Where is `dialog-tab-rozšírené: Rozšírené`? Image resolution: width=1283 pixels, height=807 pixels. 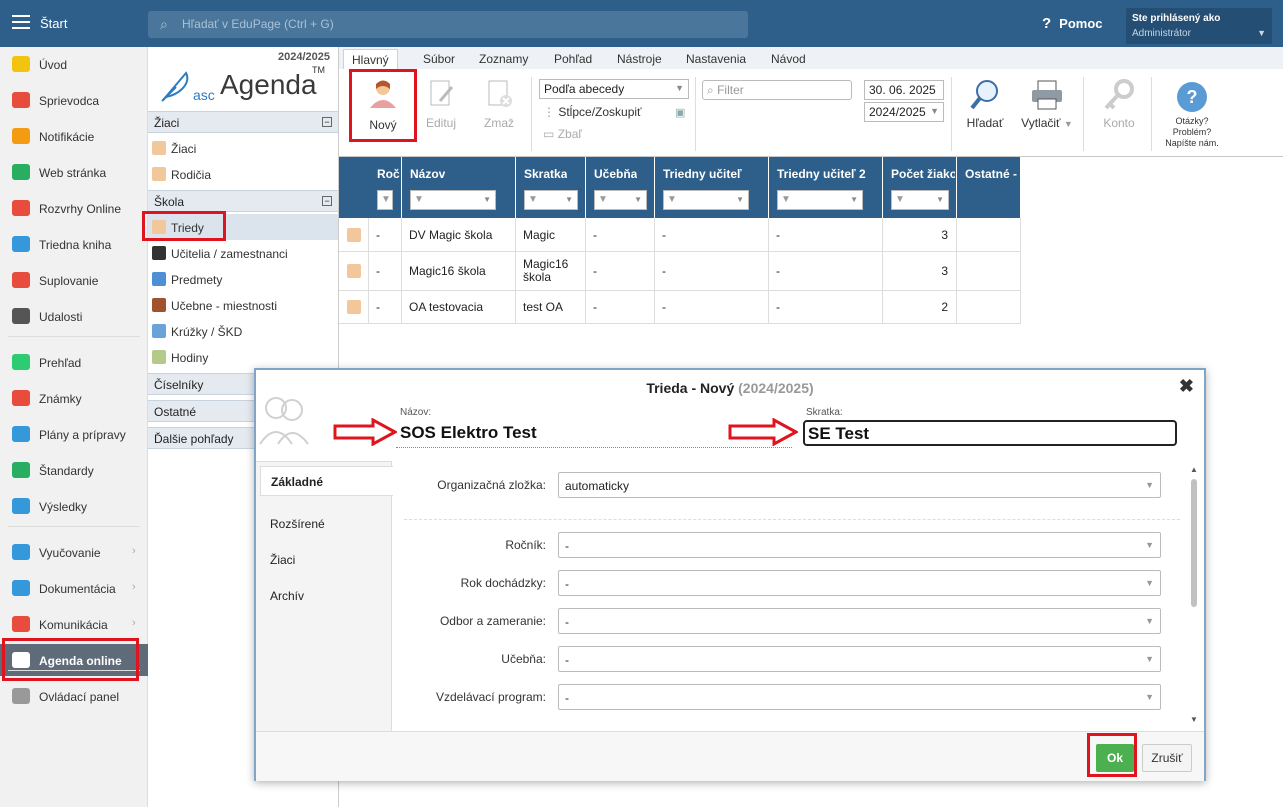
dialog-tab-rozšírené: Rozšírené is located at coordinates (297, 524).